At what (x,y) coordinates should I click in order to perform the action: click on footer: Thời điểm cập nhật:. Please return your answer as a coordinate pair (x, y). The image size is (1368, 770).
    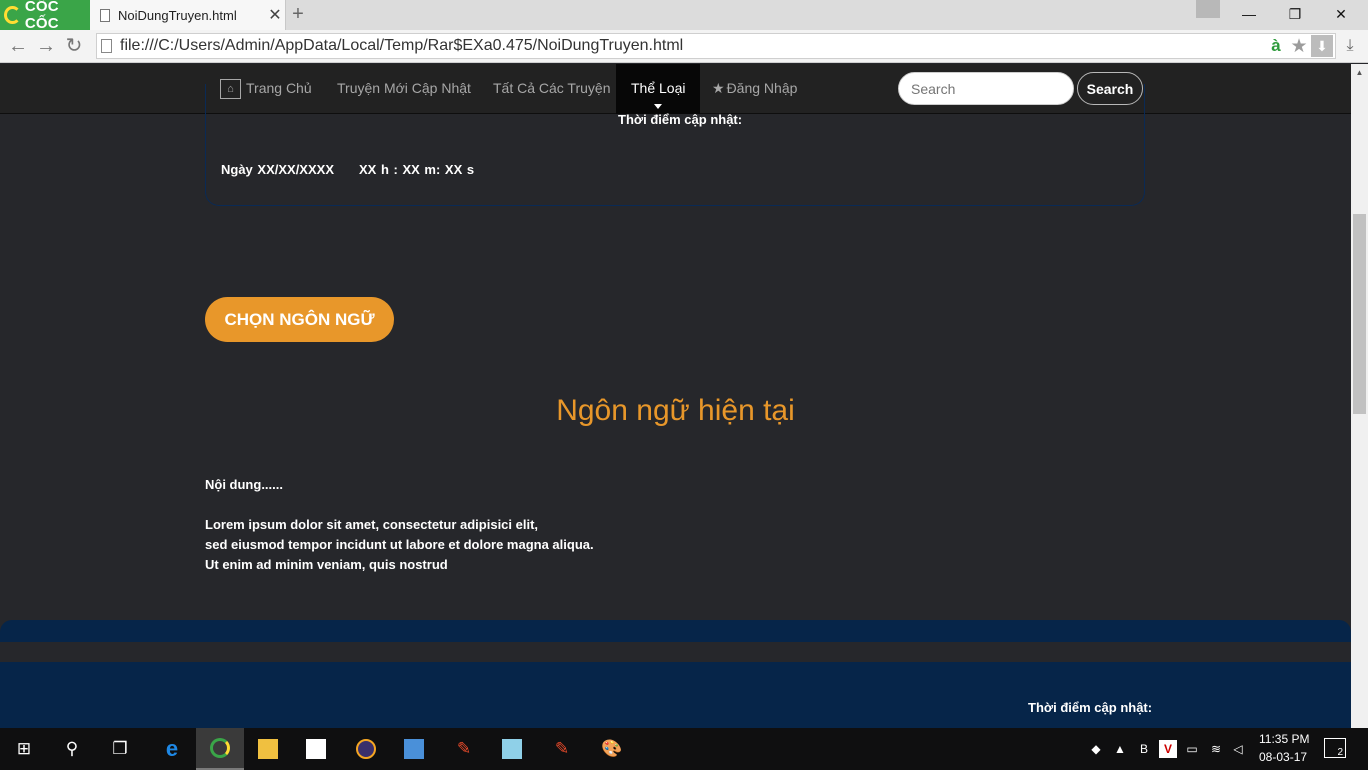
    Looking at the image, I should click on (675, 695).